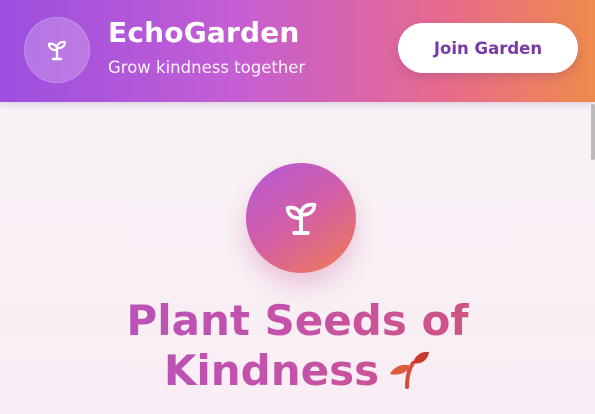 This screenshot has height=414, width=595. Describe the element at coordinates (207, 67) in the screenshot. I see `brand-tagline: Grow kindness together` at that location.